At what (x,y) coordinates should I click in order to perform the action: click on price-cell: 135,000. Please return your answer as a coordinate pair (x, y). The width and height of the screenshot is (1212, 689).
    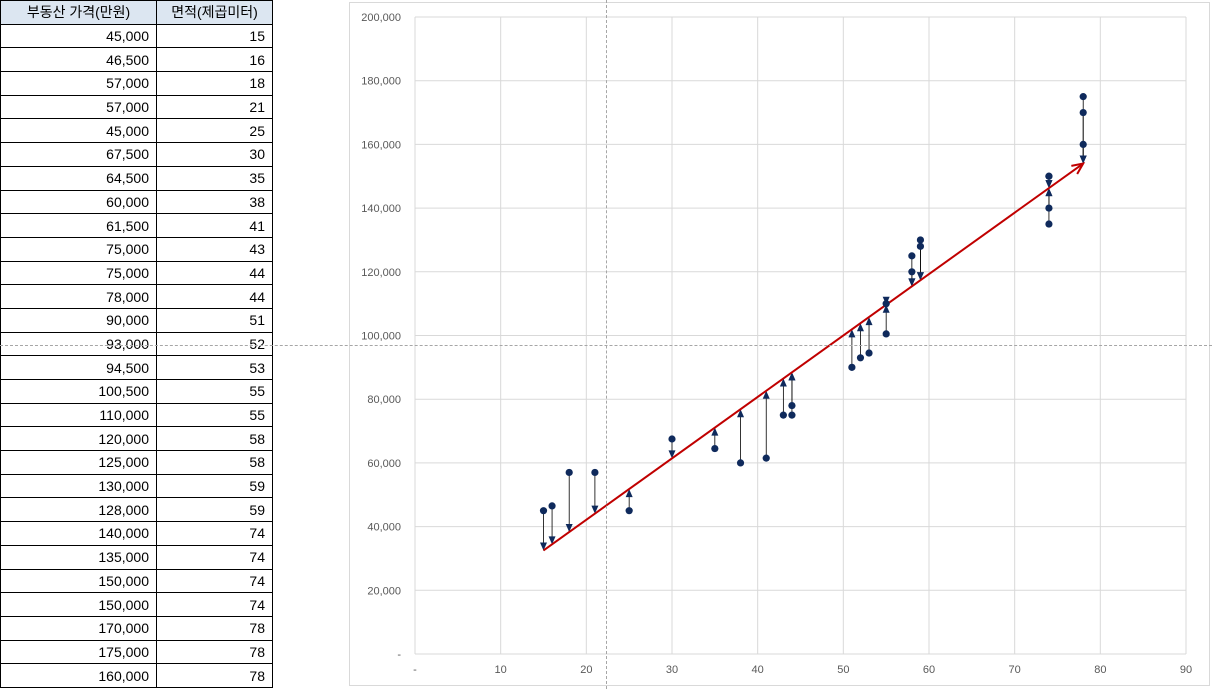
    Looking at the image, I should click on (78, 557).